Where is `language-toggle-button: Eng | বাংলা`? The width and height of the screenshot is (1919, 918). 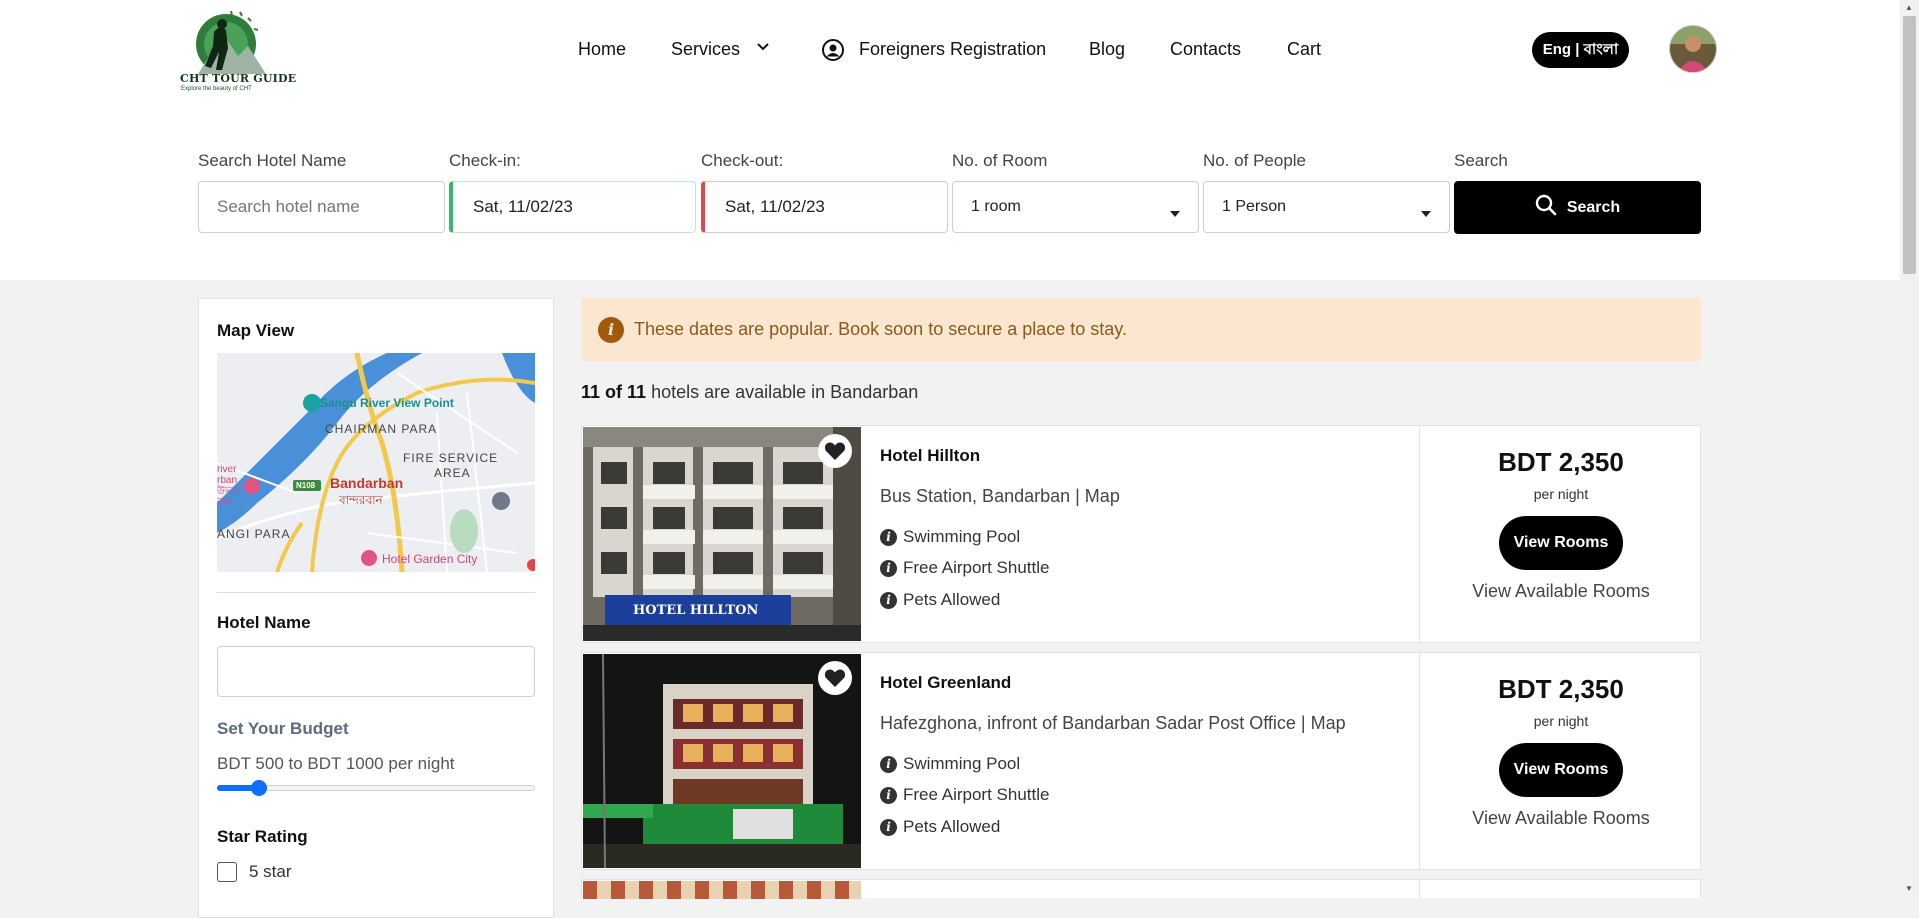 language-toggle-button: Eng | বাংলা is located at coordinates (1580, 50).